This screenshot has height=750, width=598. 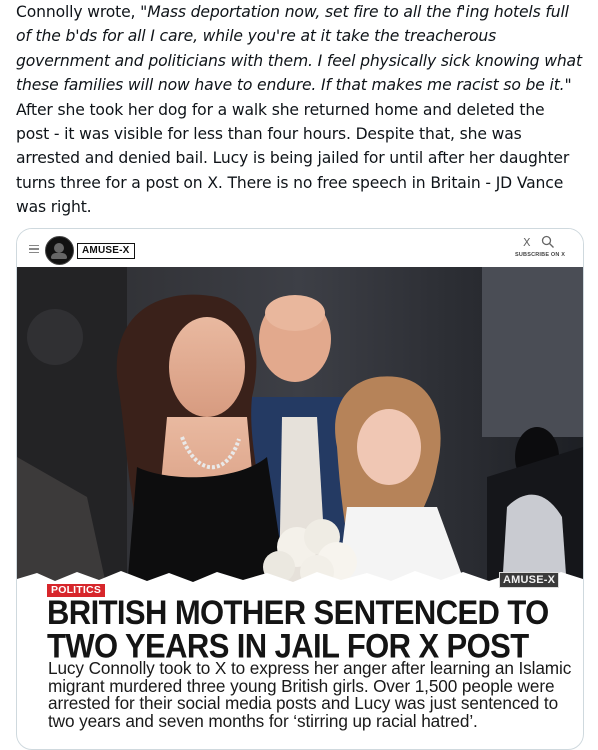 I want to click on post-lead: Connolly wrote,, so click(x=78, y=12).